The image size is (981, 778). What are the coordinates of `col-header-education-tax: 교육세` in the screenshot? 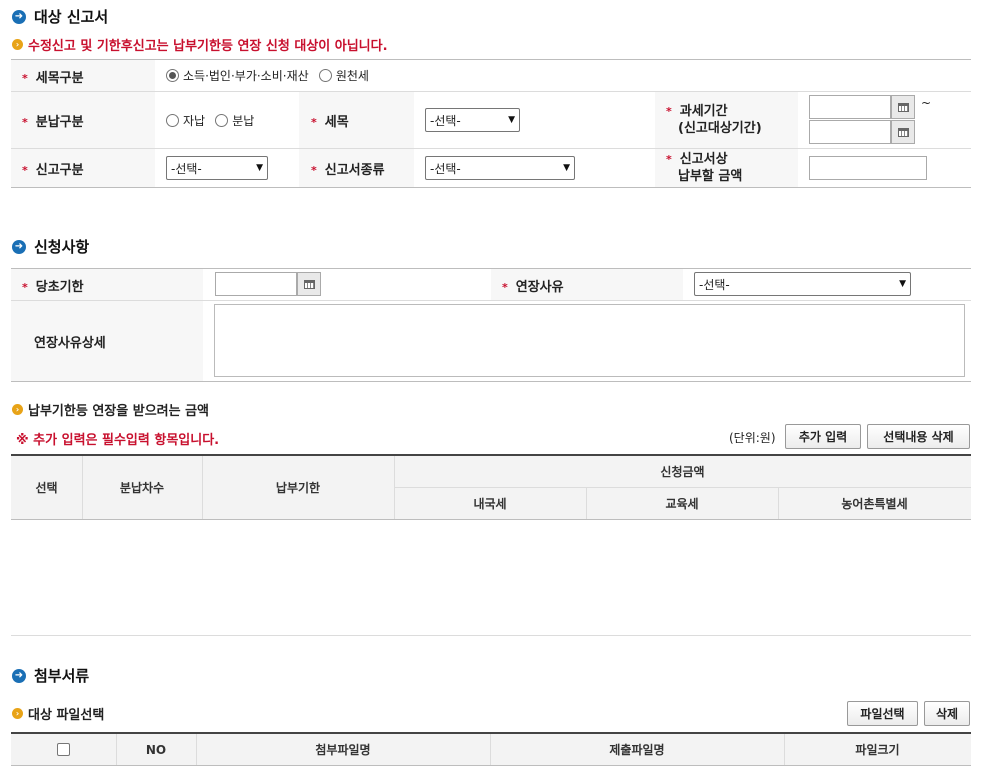 It's located at (682, 504).